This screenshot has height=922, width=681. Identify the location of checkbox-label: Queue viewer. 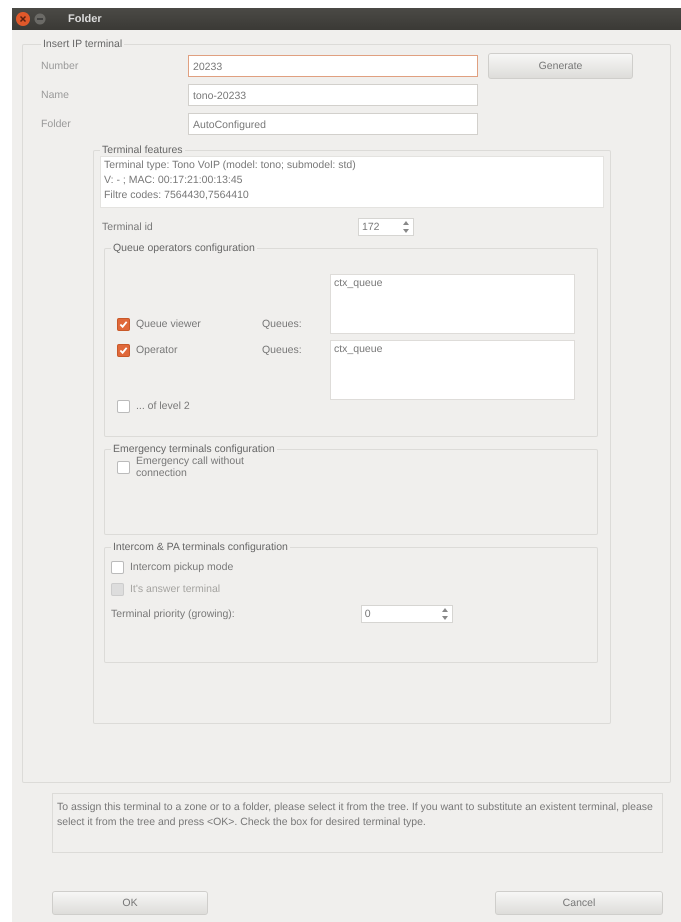
(168, 324).